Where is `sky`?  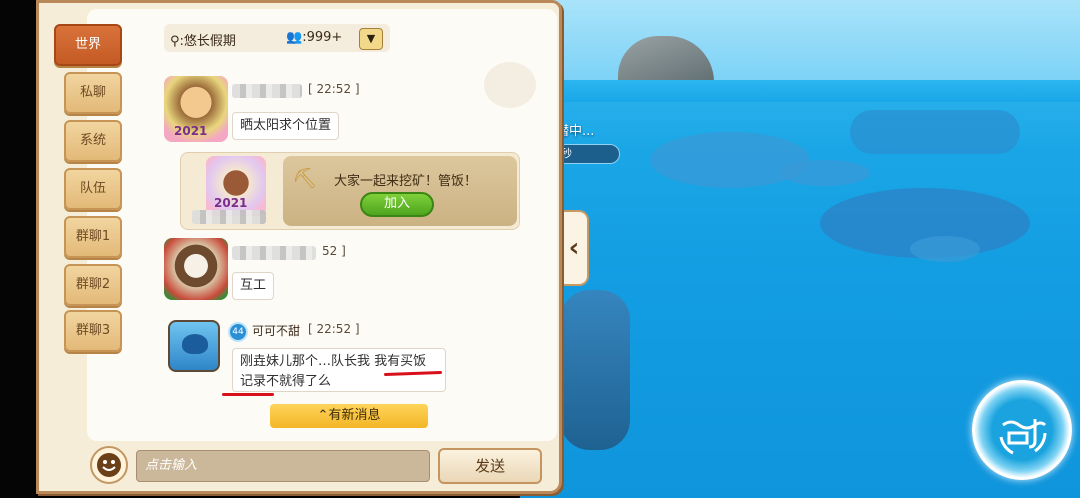
sky is located at coordinates (800, 41).